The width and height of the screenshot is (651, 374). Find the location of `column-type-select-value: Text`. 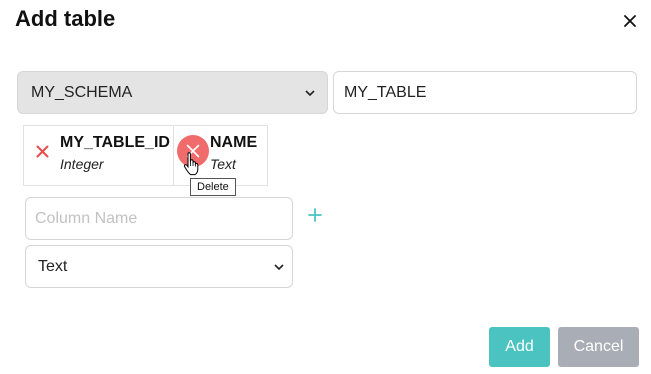

column-type-select-value: Text is located at coordinates (53, 266).